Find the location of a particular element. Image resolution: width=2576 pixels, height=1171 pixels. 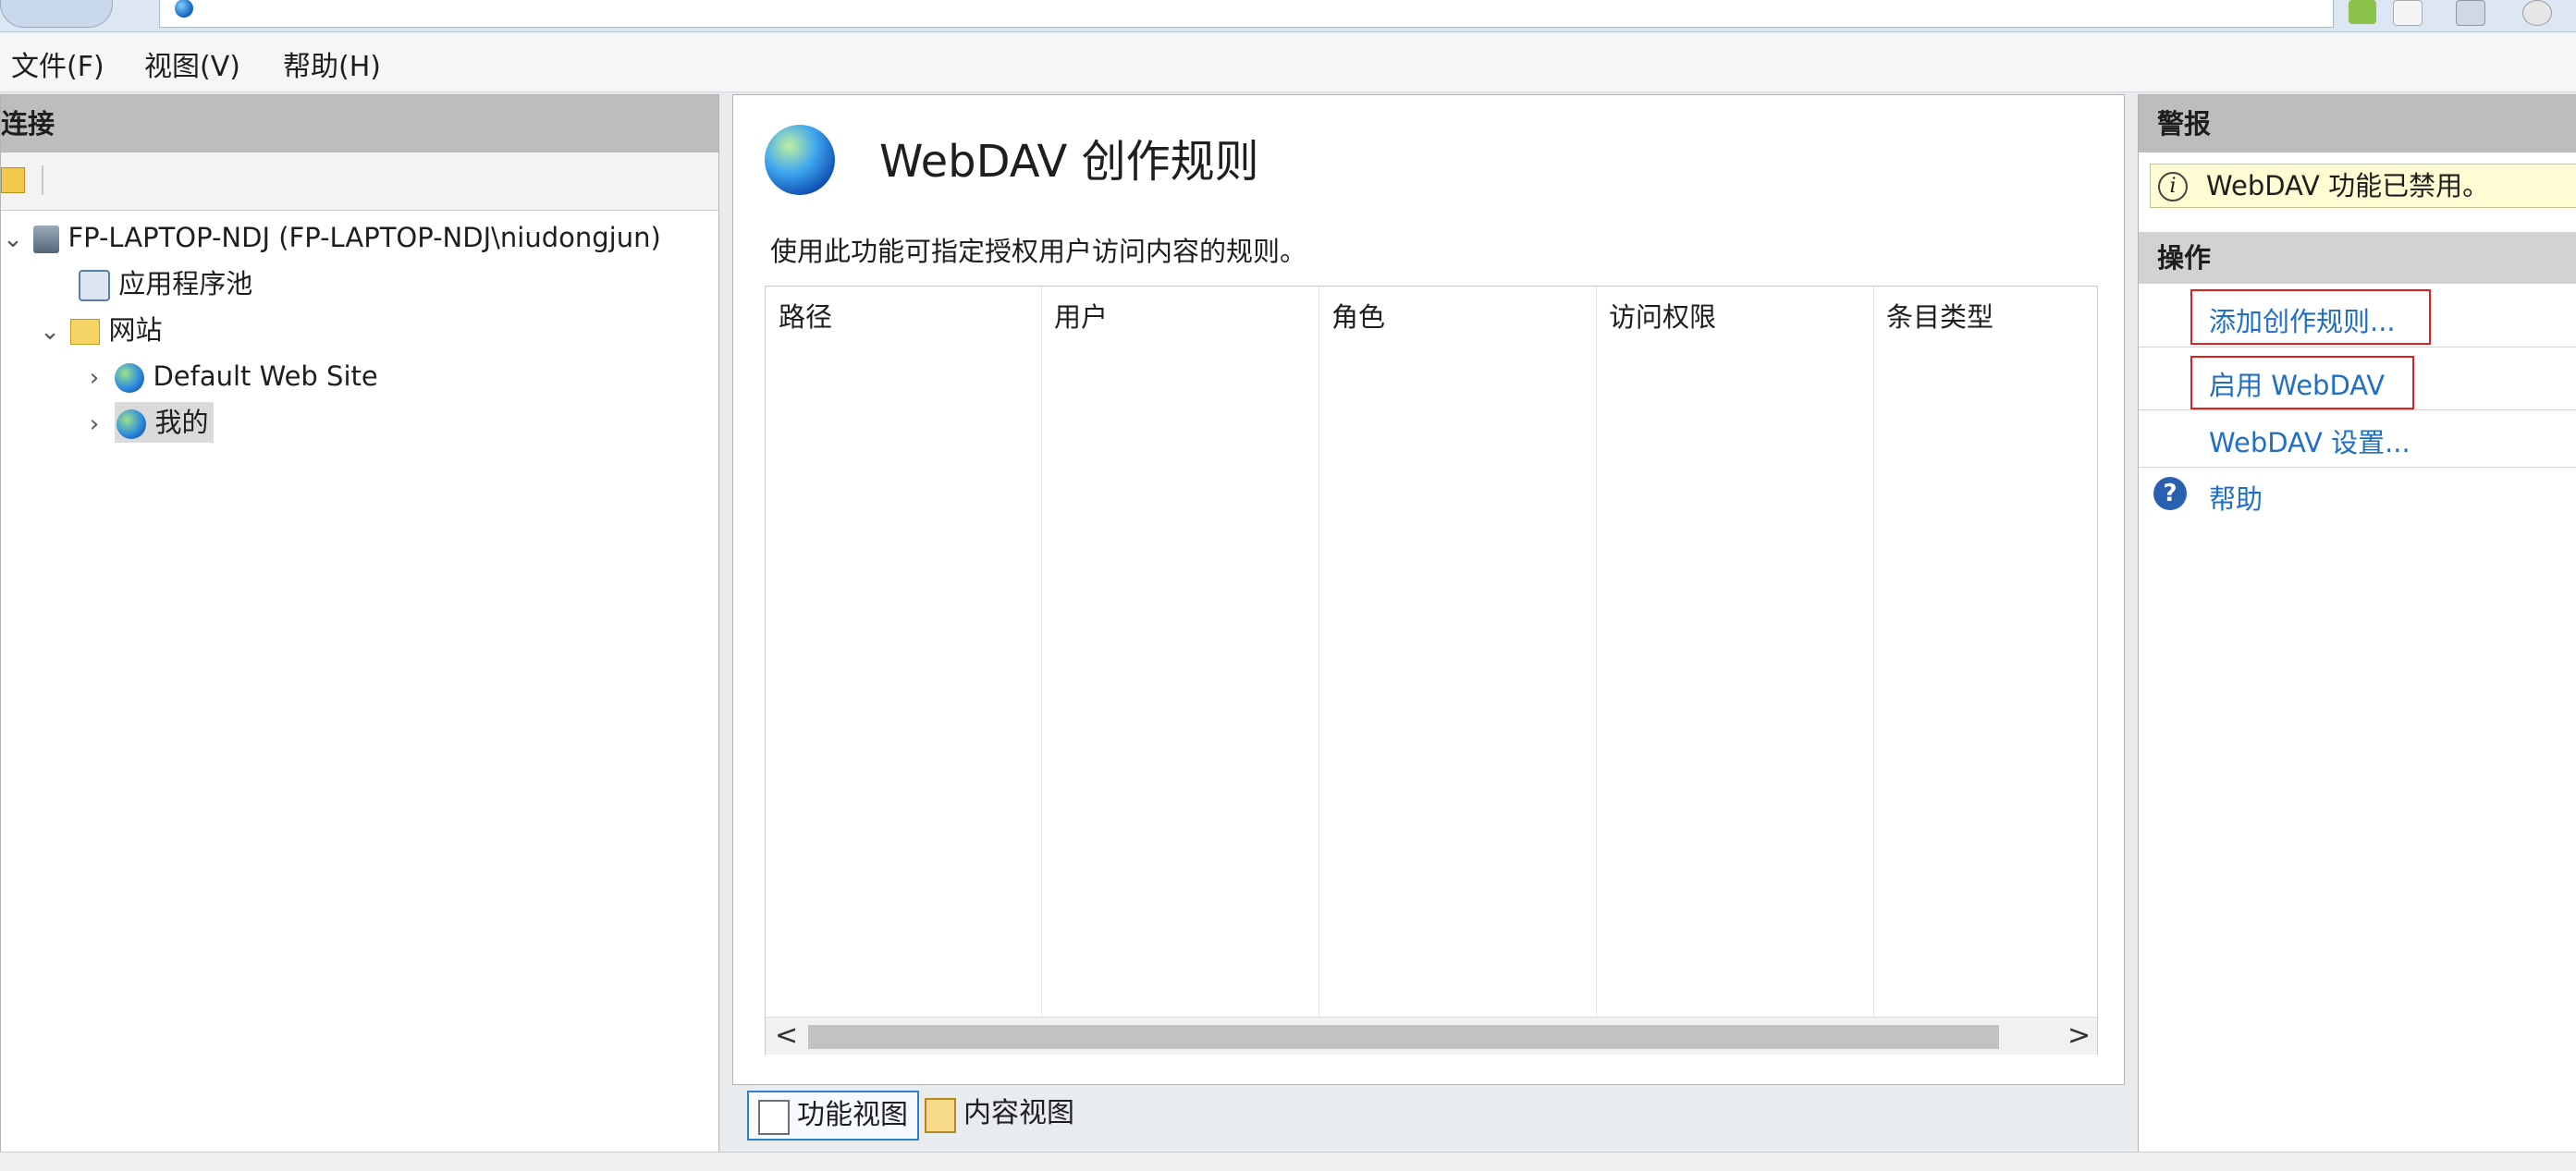

actions-header: 操作 is located at coordinates (2357, 258).